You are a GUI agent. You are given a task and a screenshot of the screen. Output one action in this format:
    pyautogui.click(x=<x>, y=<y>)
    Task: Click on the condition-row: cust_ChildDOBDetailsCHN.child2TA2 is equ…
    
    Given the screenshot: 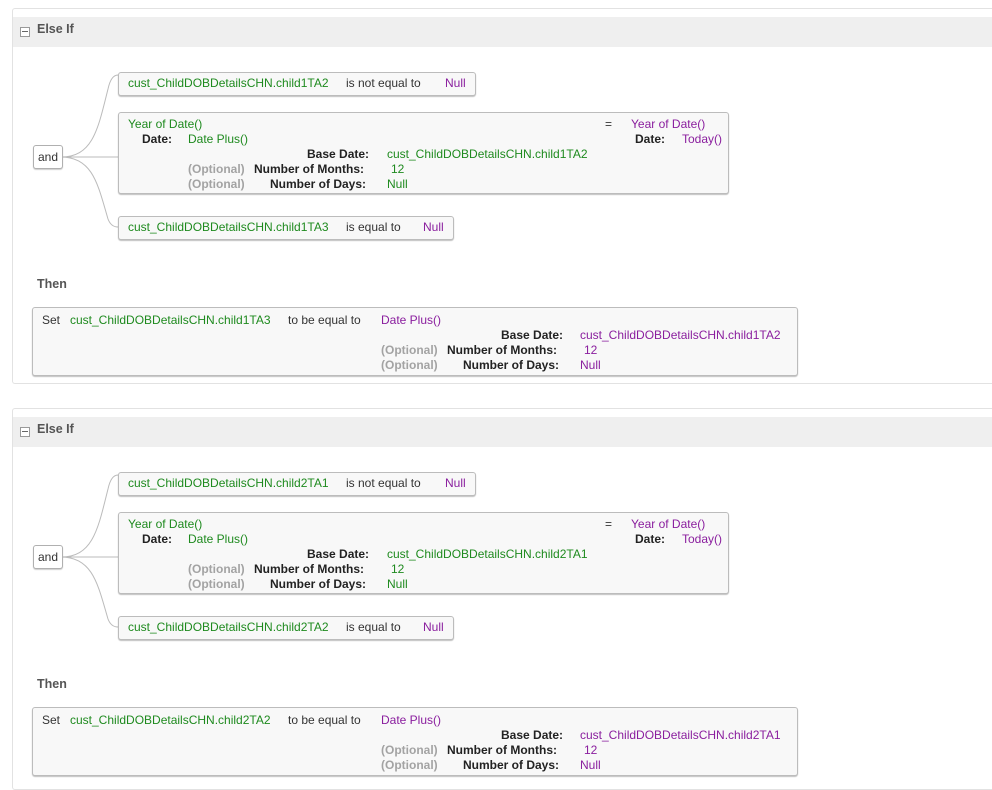 What is the action you would take?
    pyautogui.click(x=286, y=628)
    